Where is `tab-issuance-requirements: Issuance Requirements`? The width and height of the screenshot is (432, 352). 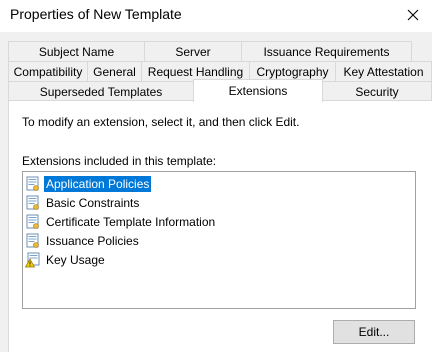
tab-issuance-requirements: Issuance Requirements is located at coordinates (326, 51).